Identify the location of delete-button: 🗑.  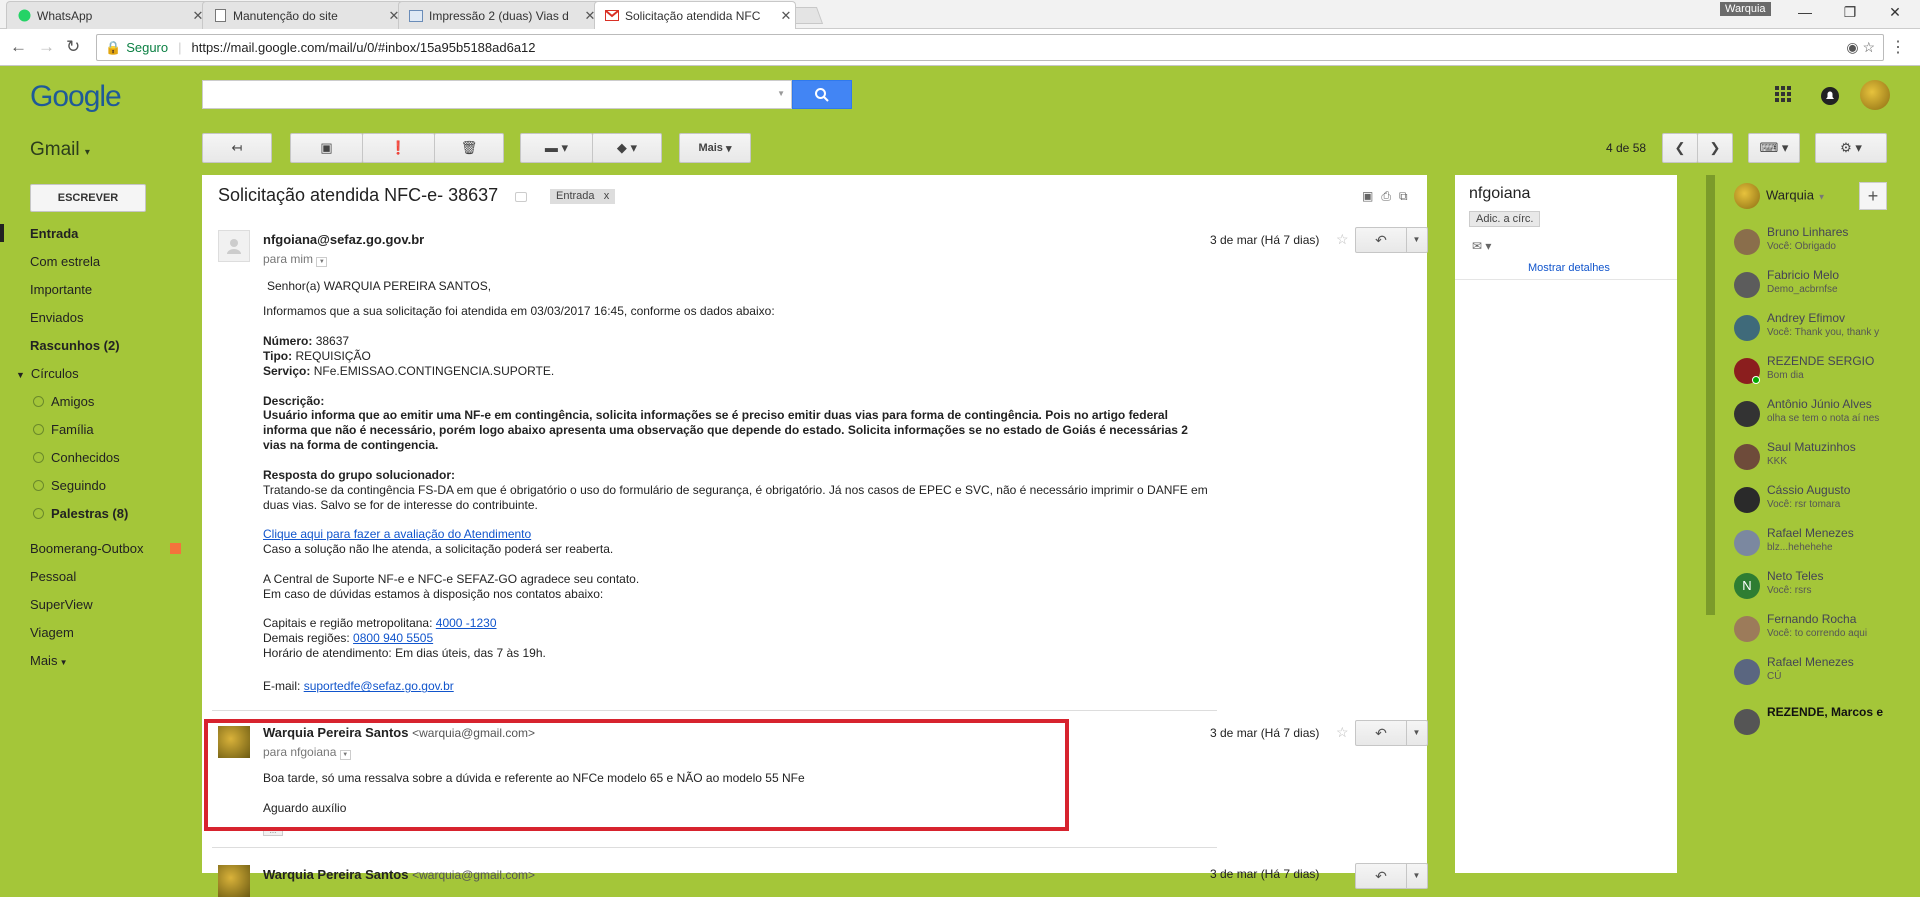
(469, 148).